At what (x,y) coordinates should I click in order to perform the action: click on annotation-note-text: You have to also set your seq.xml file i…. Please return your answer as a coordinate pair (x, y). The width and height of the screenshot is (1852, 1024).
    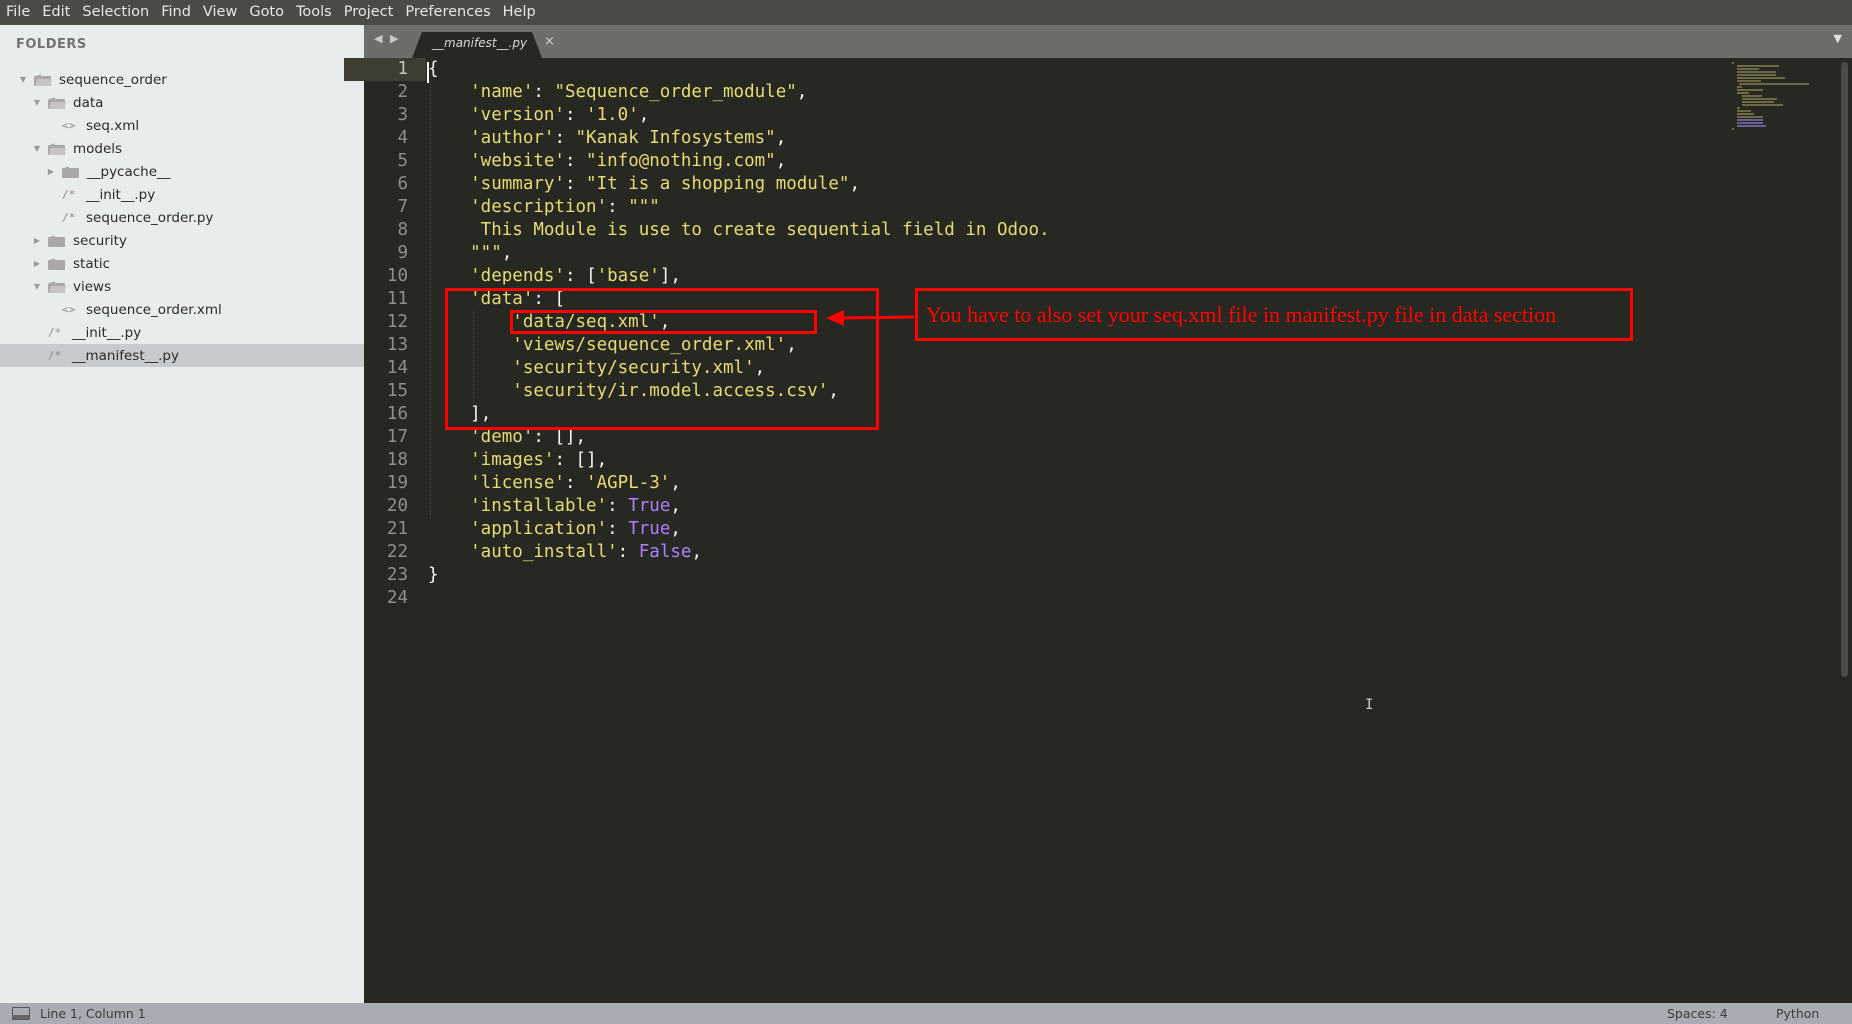
    Looking at the image, I should click on (1241, 314).